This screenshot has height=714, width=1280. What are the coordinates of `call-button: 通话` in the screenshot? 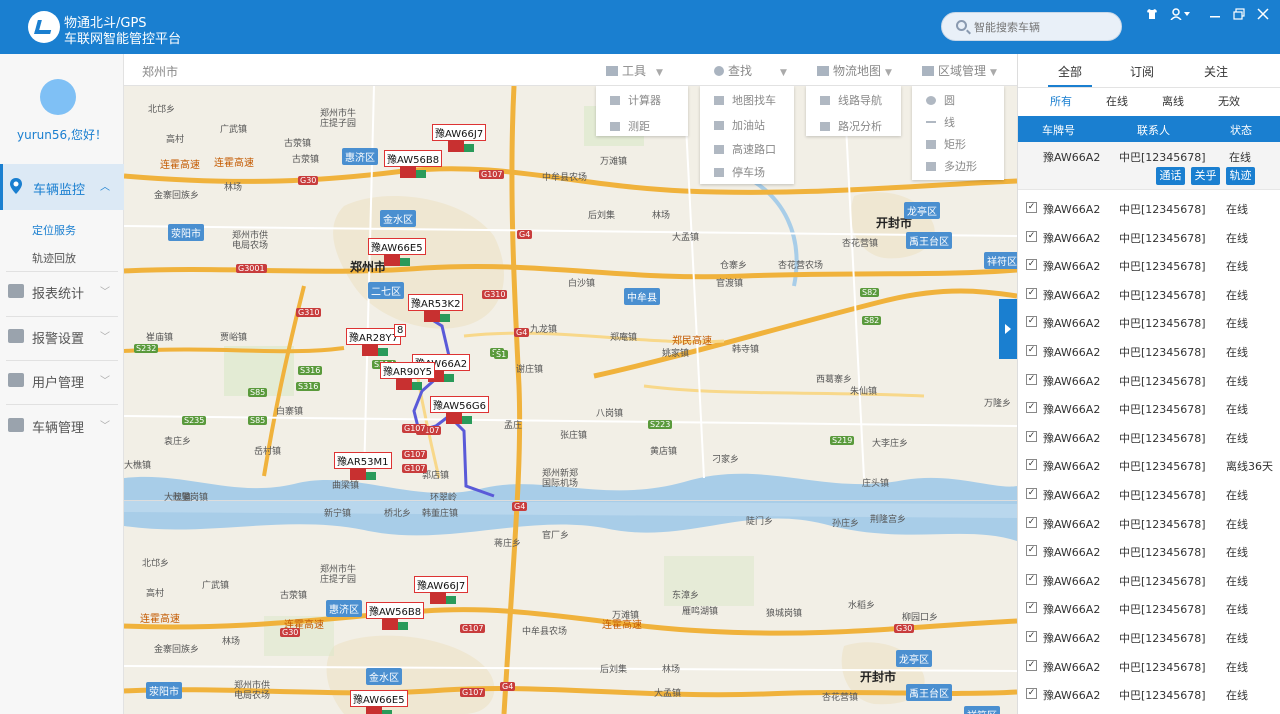 It's located at (1170, 176).